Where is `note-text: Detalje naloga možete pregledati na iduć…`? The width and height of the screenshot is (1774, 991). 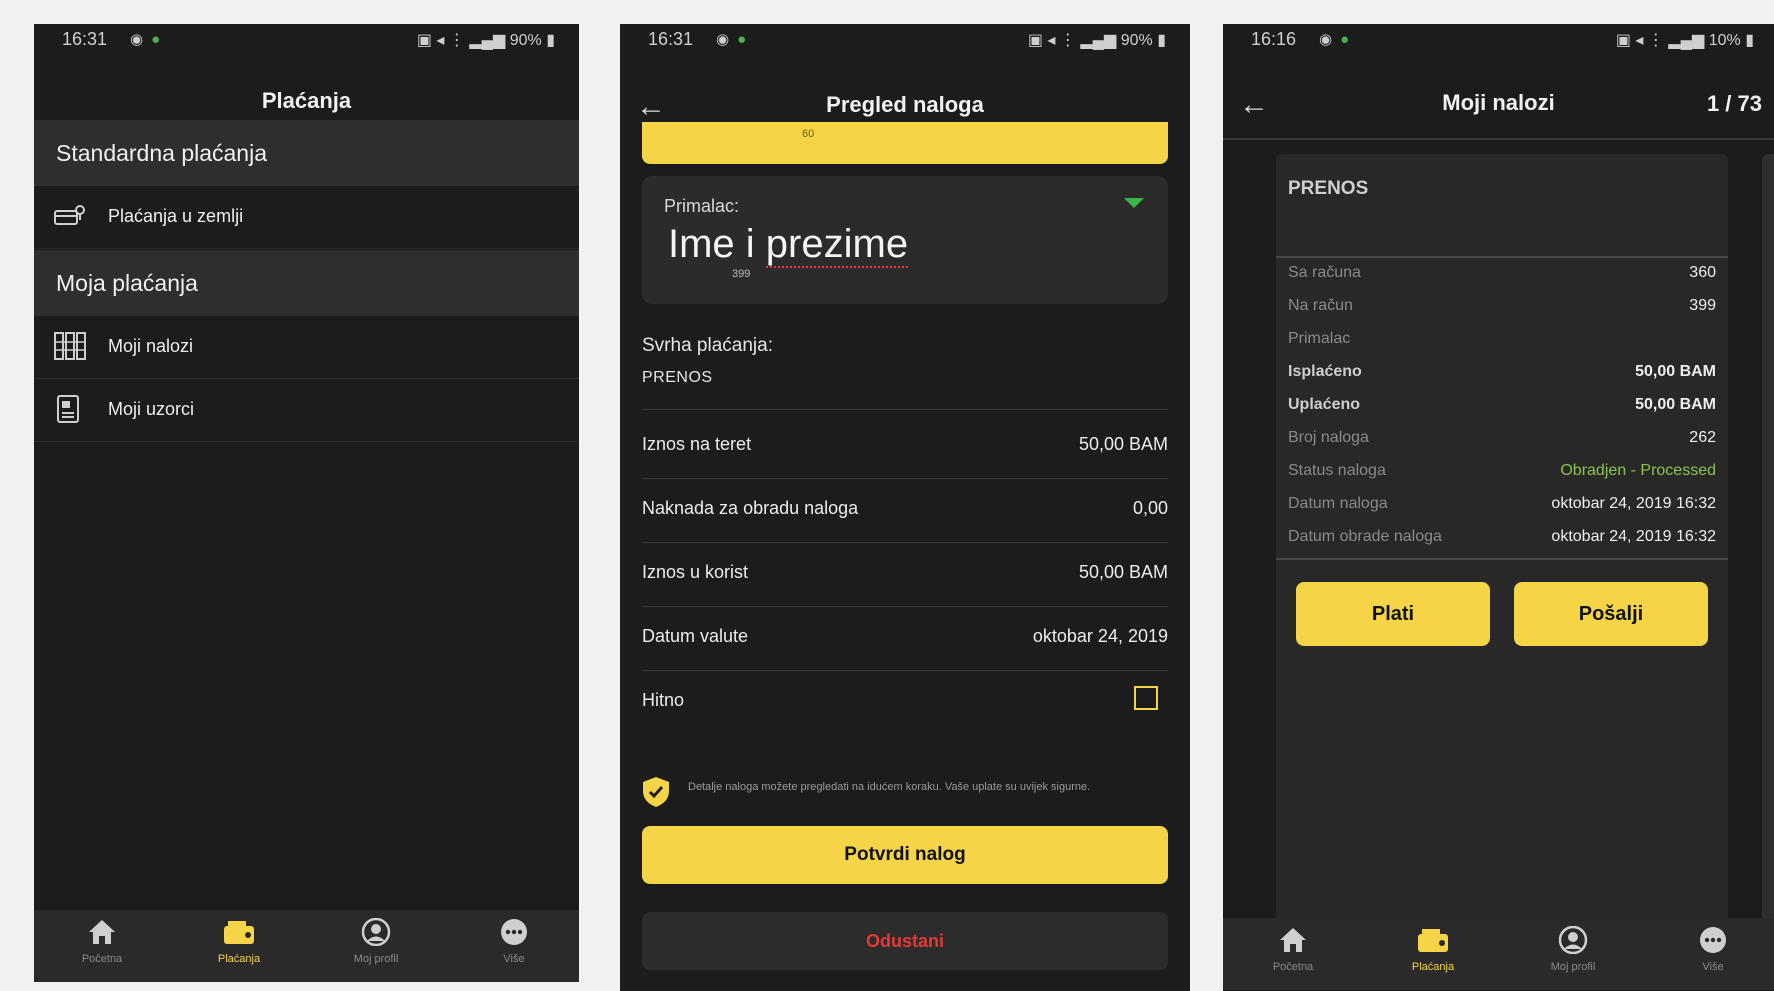 note-text: Detalje naloga možete pregledati na iduć… is located at coordinates (889, 787).